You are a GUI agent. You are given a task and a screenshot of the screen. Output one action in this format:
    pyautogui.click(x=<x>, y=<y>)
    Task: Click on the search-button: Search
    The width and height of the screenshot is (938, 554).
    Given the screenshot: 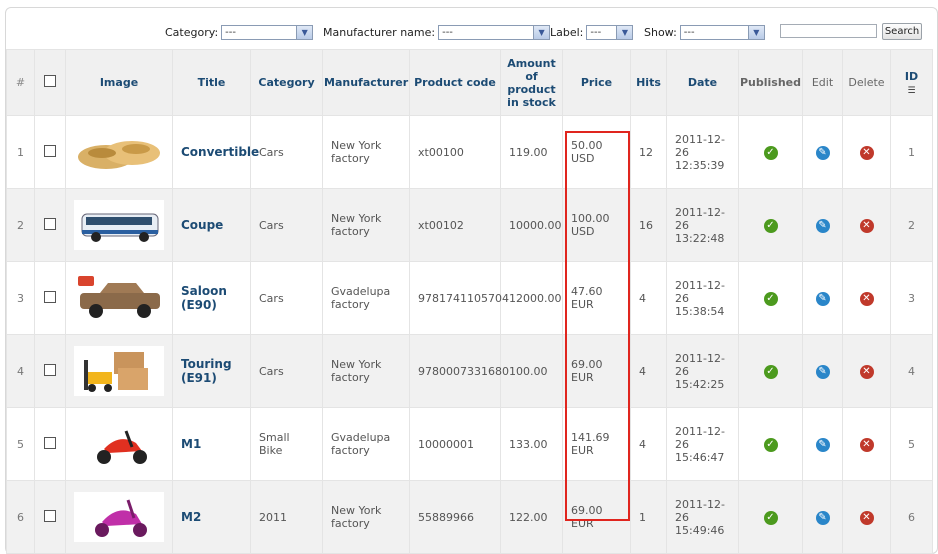 What is the action you would take?
    pyautogui.click(x=902, y=31)
    